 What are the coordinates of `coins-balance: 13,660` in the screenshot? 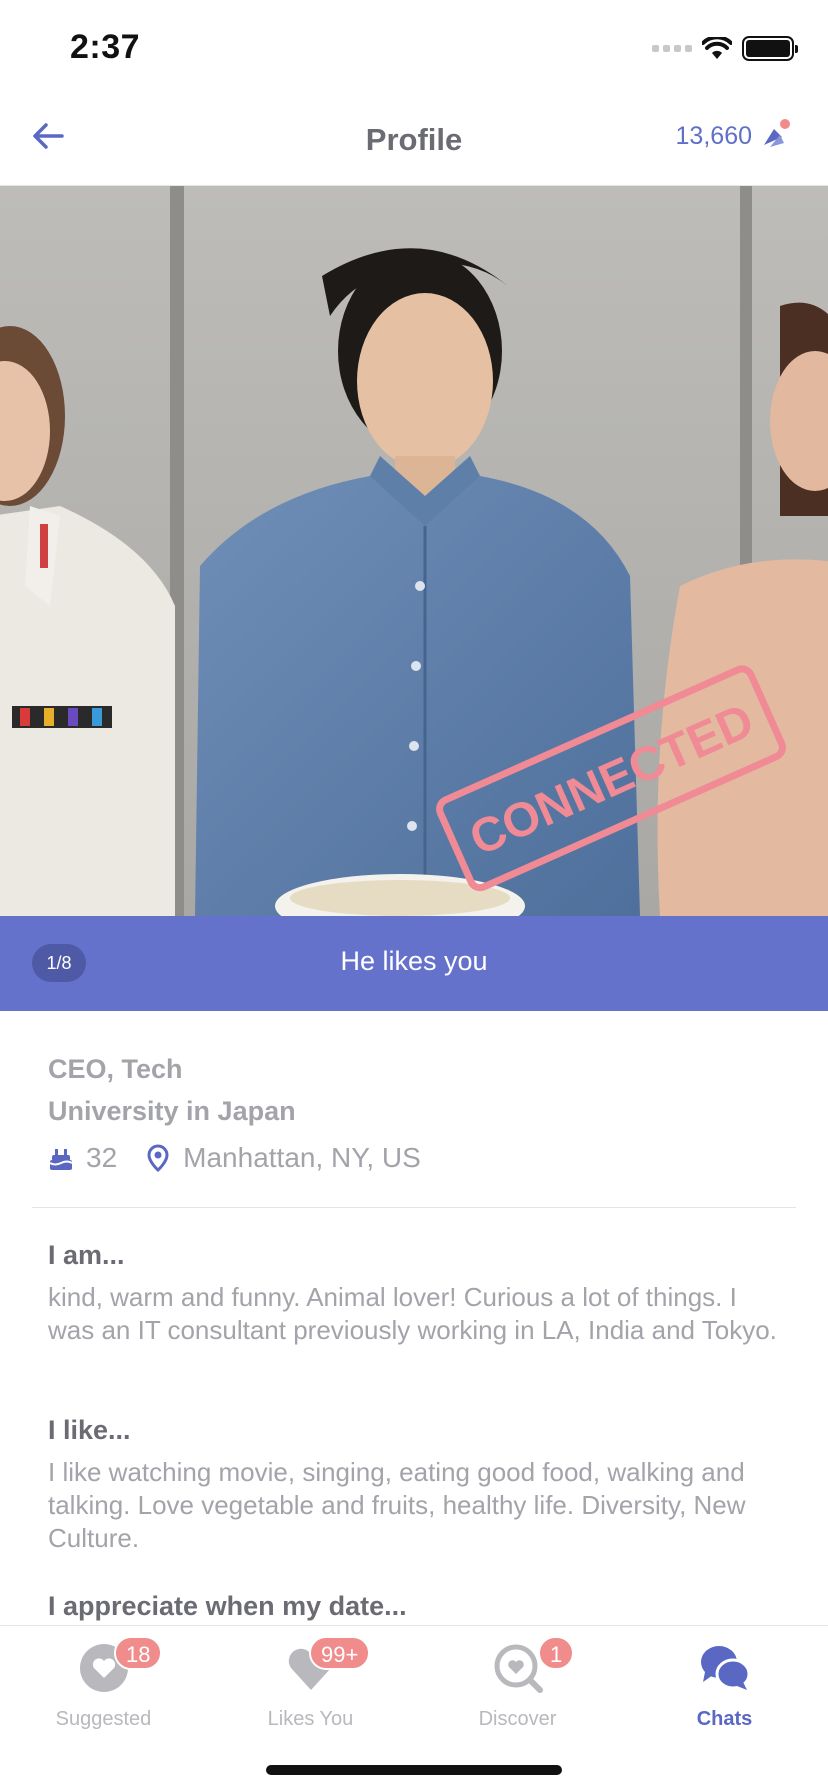 It's located at (733, 133).